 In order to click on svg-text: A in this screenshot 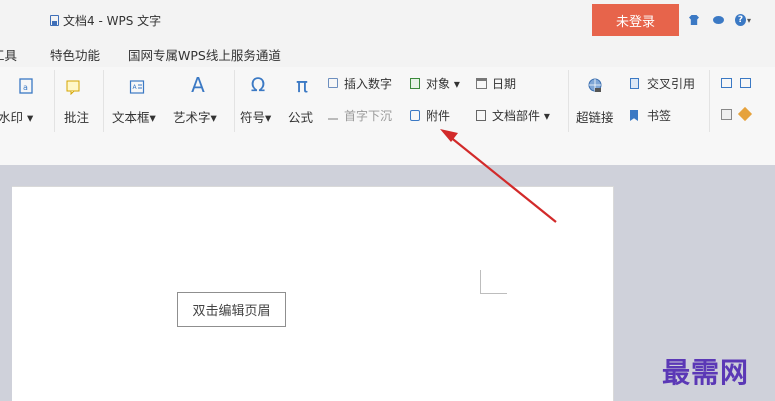, I will do `click(135, 87)`.